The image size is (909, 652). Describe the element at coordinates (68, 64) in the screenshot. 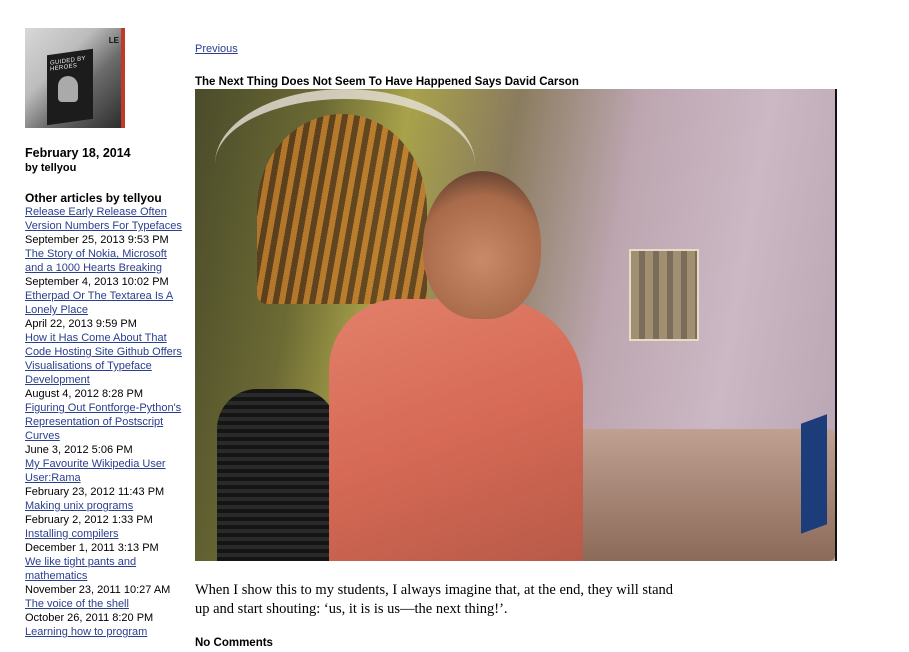

I see `avatar-poster-text: GUIDED BY HEROES` at that location.